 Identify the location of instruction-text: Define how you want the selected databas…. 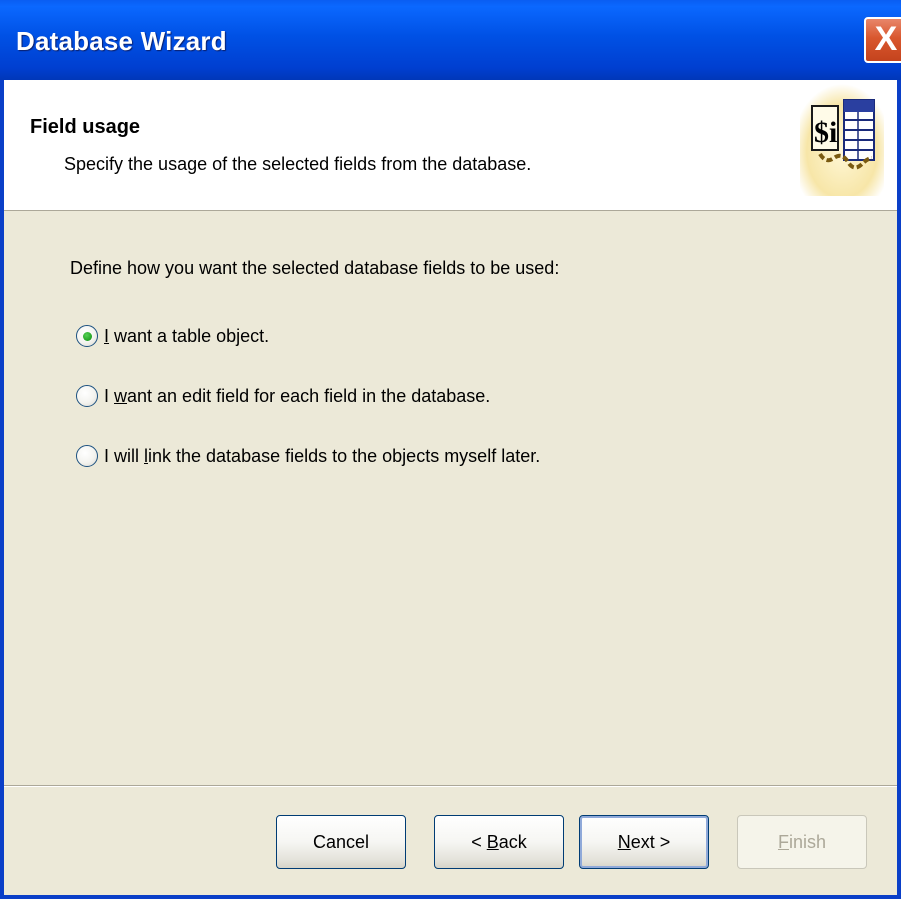
(315, 268).